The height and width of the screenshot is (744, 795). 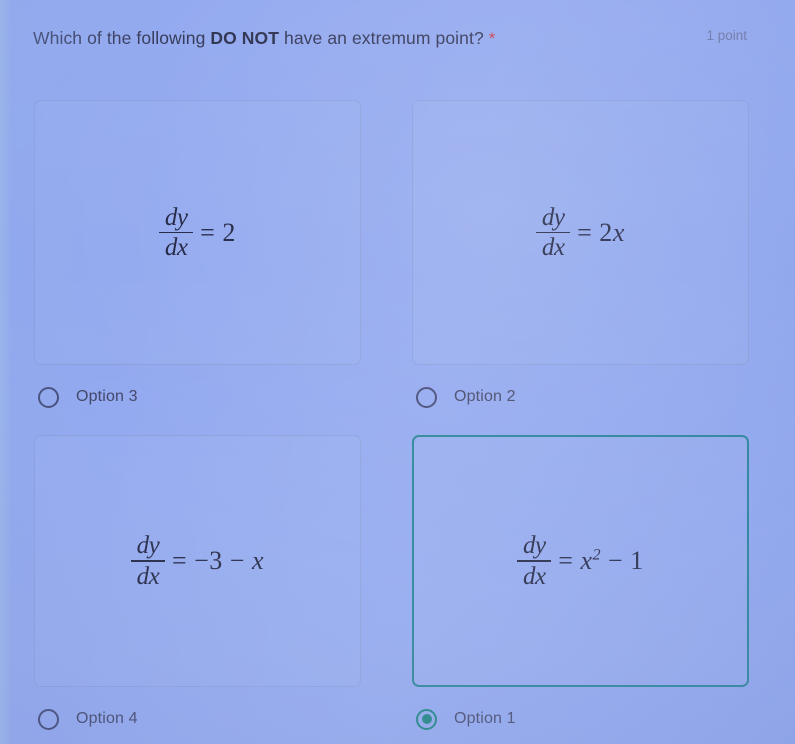 I want to click on rhs-prefix: =, so click(x=569, y=560).